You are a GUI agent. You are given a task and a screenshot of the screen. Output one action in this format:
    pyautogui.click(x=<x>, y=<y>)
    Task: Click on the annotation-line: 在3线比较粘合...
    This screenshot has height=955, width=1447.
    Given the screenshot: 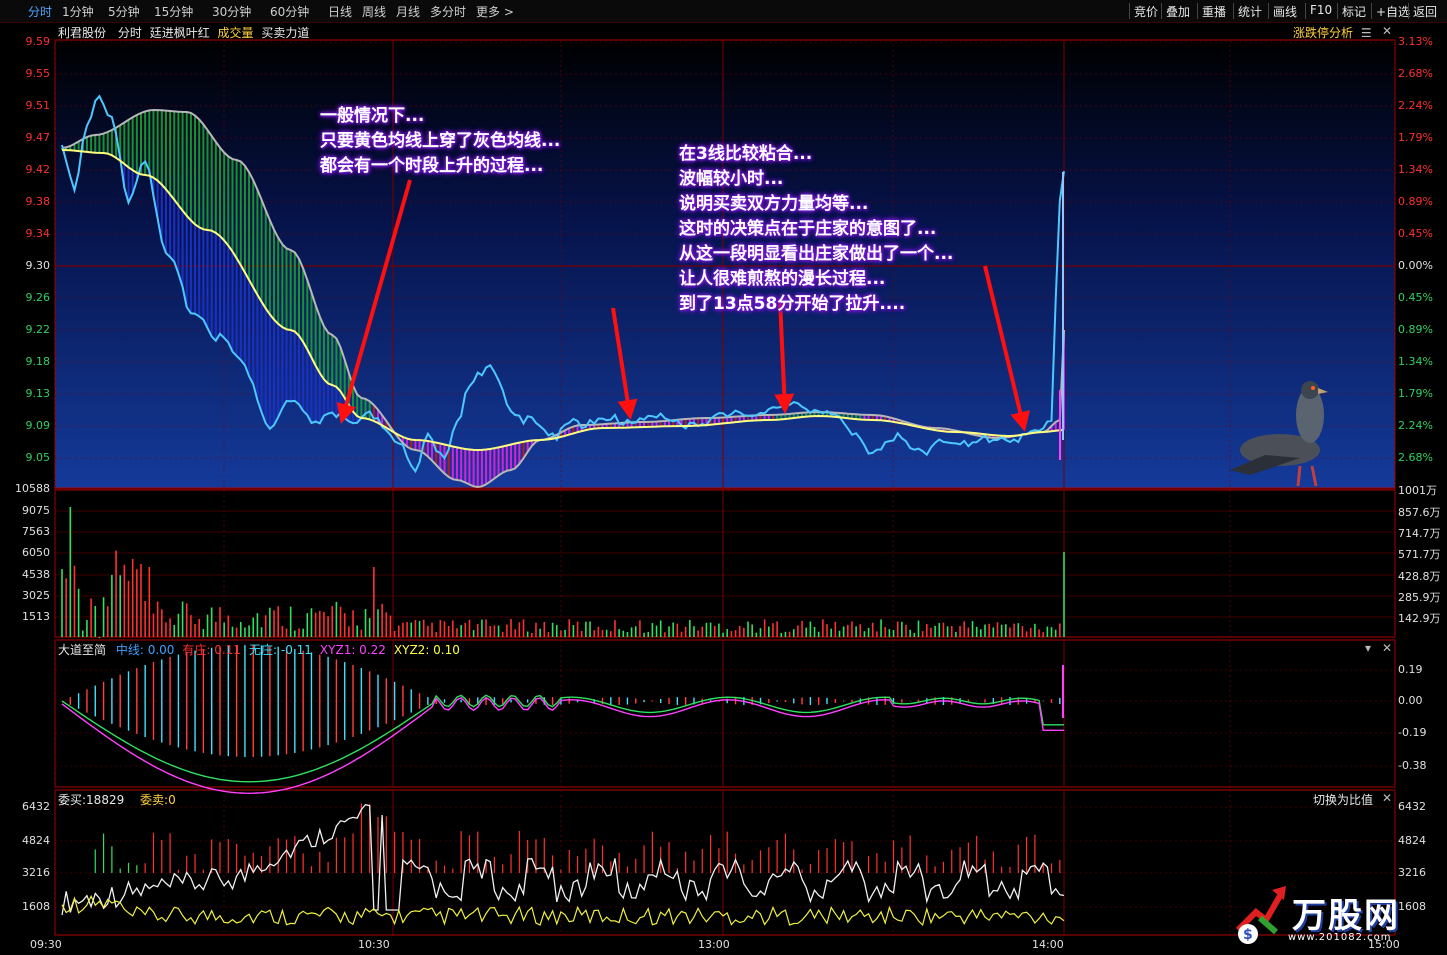 What is the action you would take?
    pyautogui.click(x=746, y=154)
    